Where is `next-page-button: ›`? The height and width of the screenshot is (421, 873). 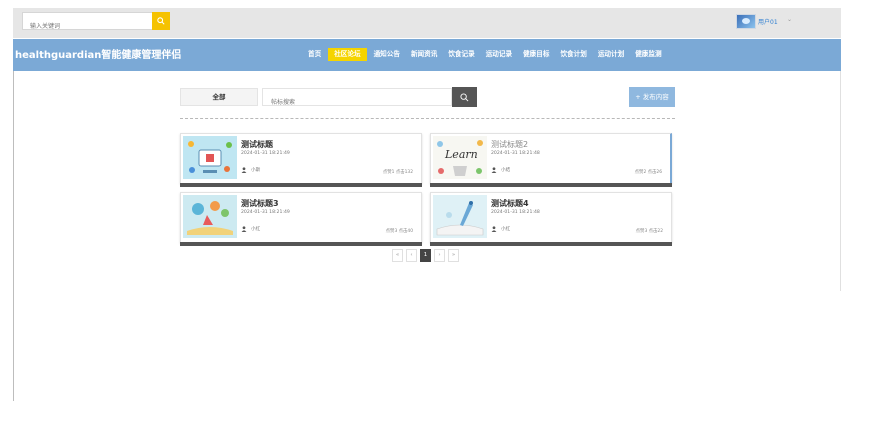 next-page-button: › is located at coordinates (439, 255).